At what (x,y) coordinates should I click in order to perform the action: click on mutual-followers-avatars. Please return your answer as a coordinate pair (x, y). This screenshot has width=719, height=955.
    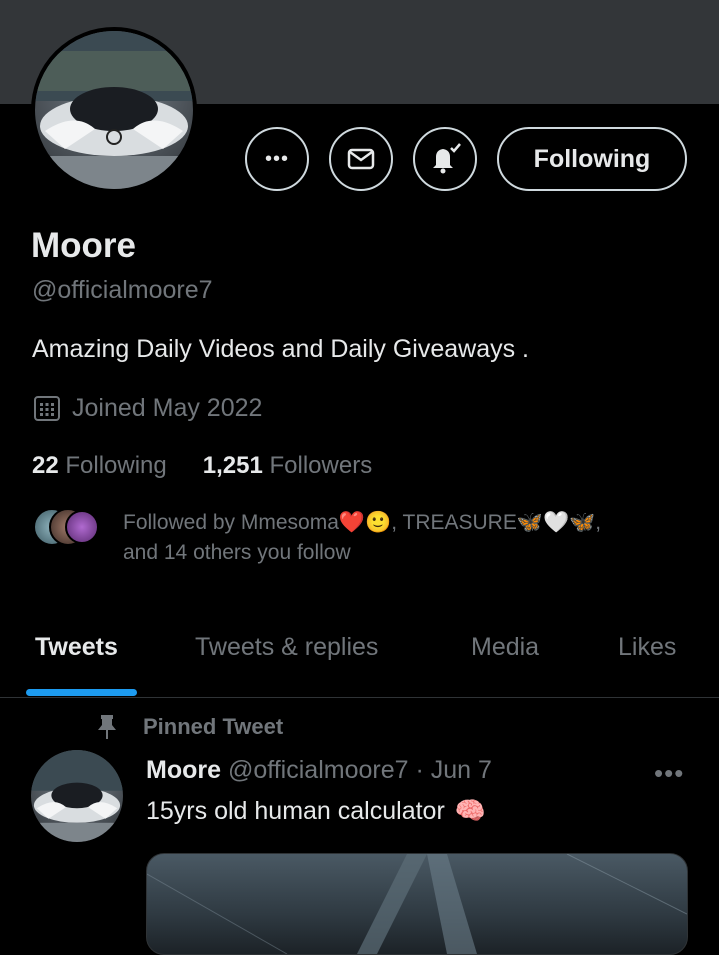
    Looking at the image, I should click on (68, 527).